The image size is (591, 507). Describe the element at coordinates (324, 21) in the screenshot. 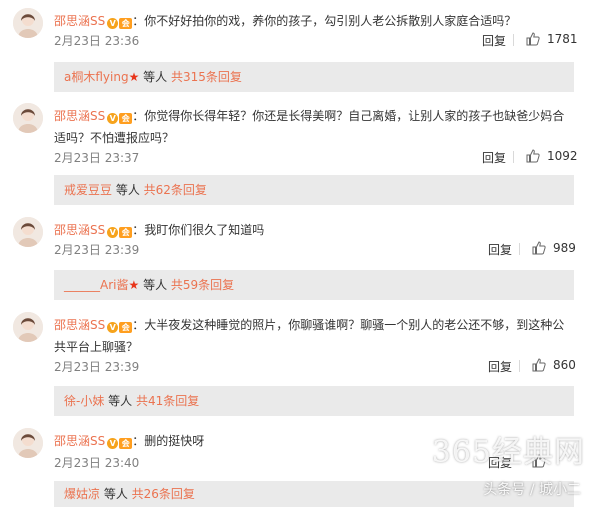

I see `comment-text: ：你不好好拍你的戏，养你的孩子，勾引别人老公拆散别人家庭合适吗？` at that location.